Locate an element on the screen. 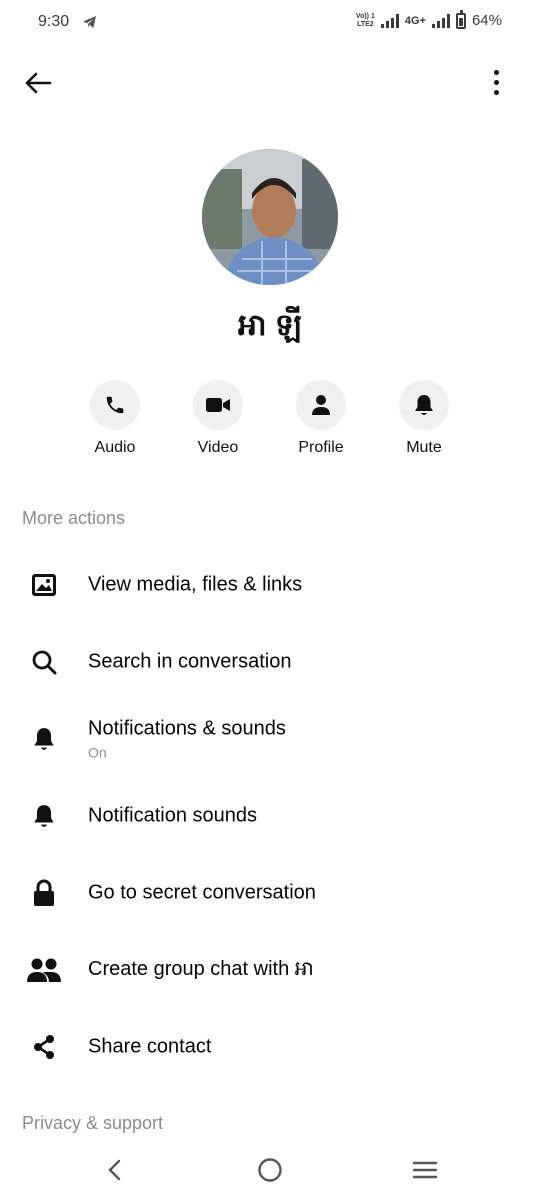 The image size is (540, 1200). avatar is located at coordinates (270, 217).